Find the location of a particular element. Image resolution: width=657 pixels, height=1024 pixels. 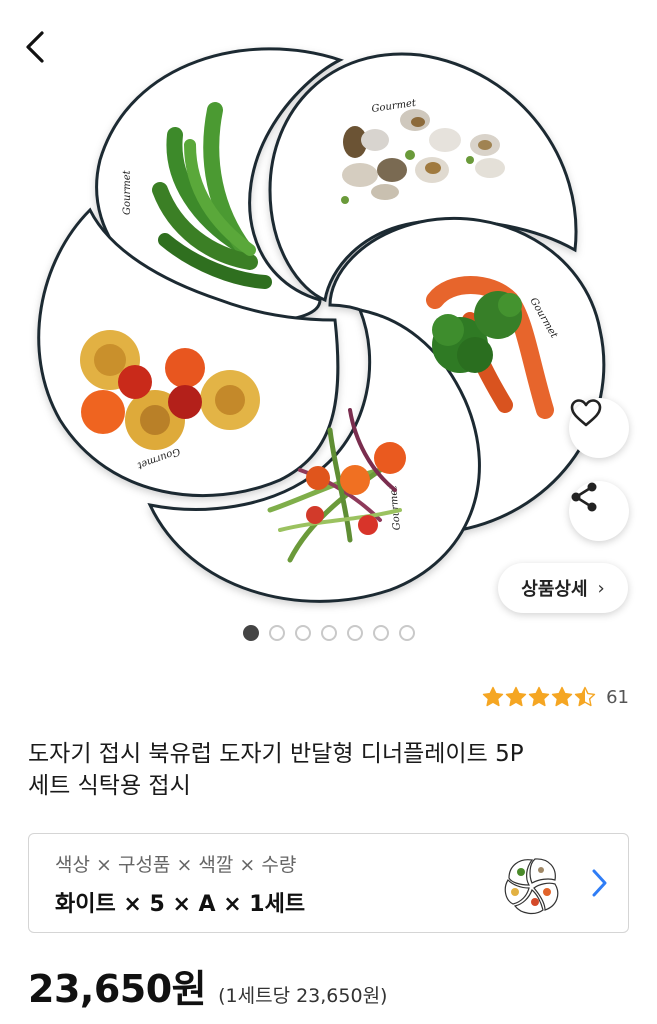

rating-stars is located at coordinates (539, 697).